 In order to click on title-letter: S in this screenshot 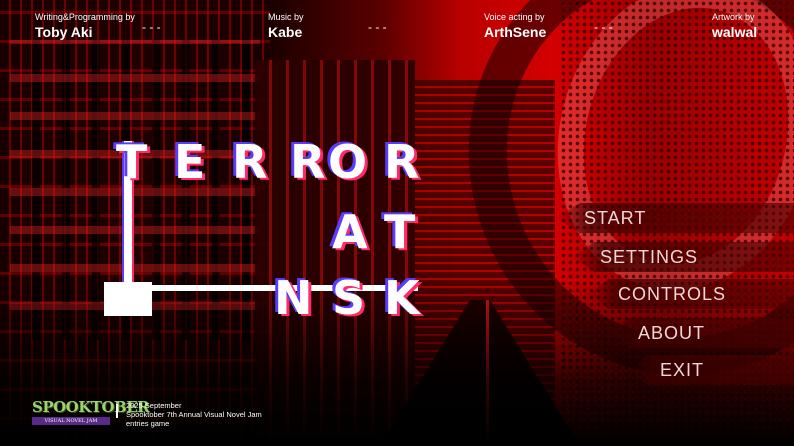, I will do `click(349, 298)`.